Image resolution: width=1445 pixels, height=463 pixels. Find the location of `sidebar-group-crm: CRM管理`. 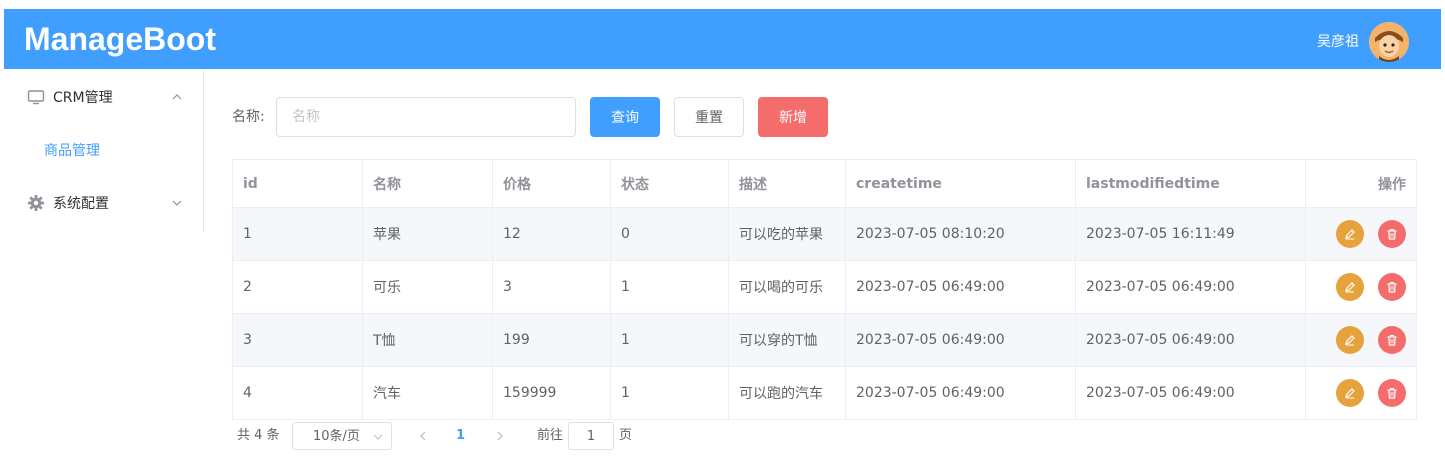

sidebar-group-crm: CRM管理 is located at coordinates (103, 97).